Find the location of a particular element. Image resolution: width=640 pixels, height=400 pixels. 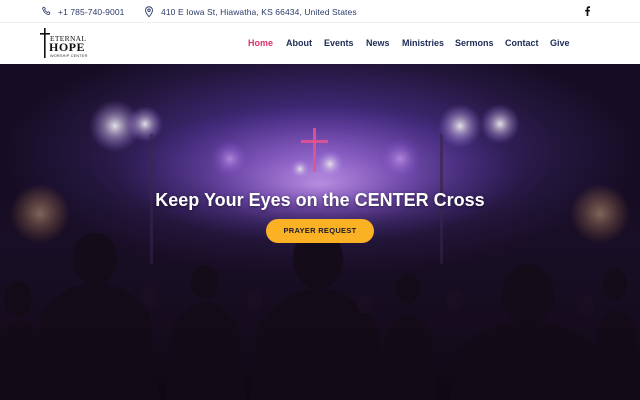

phone-contact: +1 785-740-9001 is located at coordinates (82, 11).